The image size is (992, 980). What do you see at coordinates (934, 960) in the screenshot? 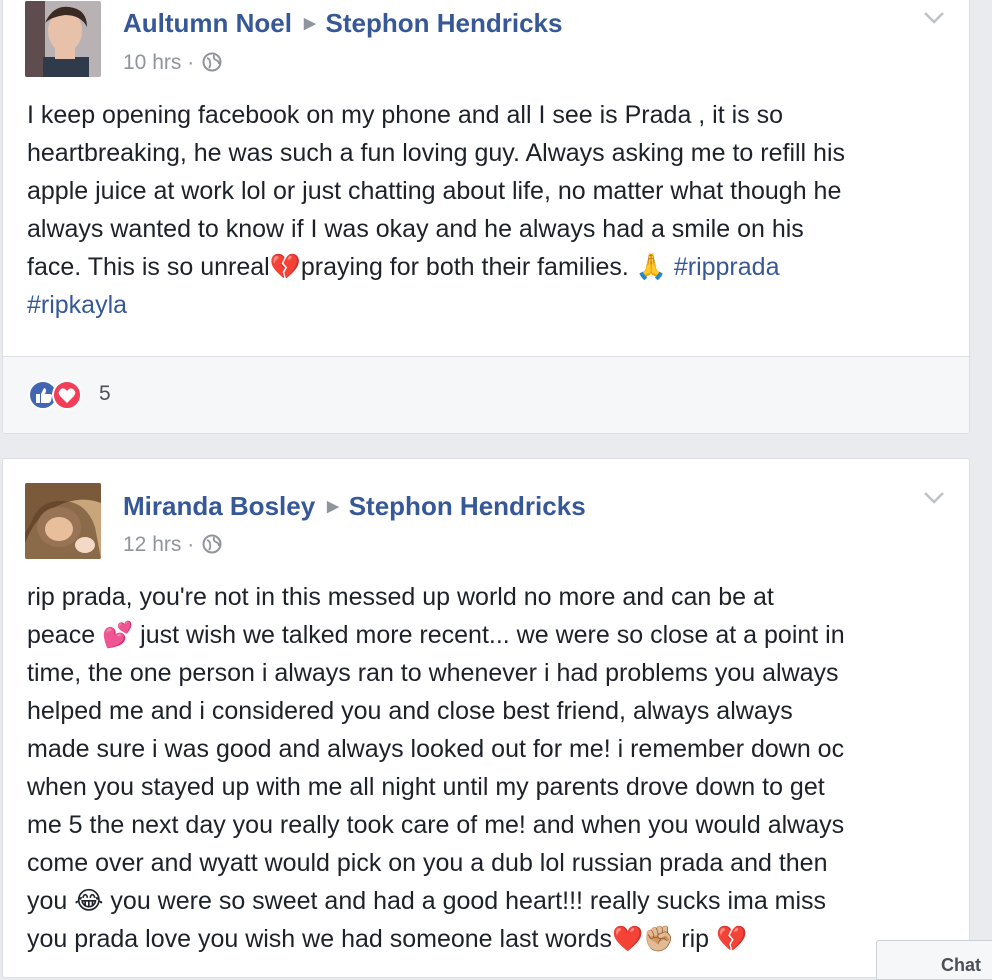
I see `chat-tab: Chat` at bounding box center [934, 960].